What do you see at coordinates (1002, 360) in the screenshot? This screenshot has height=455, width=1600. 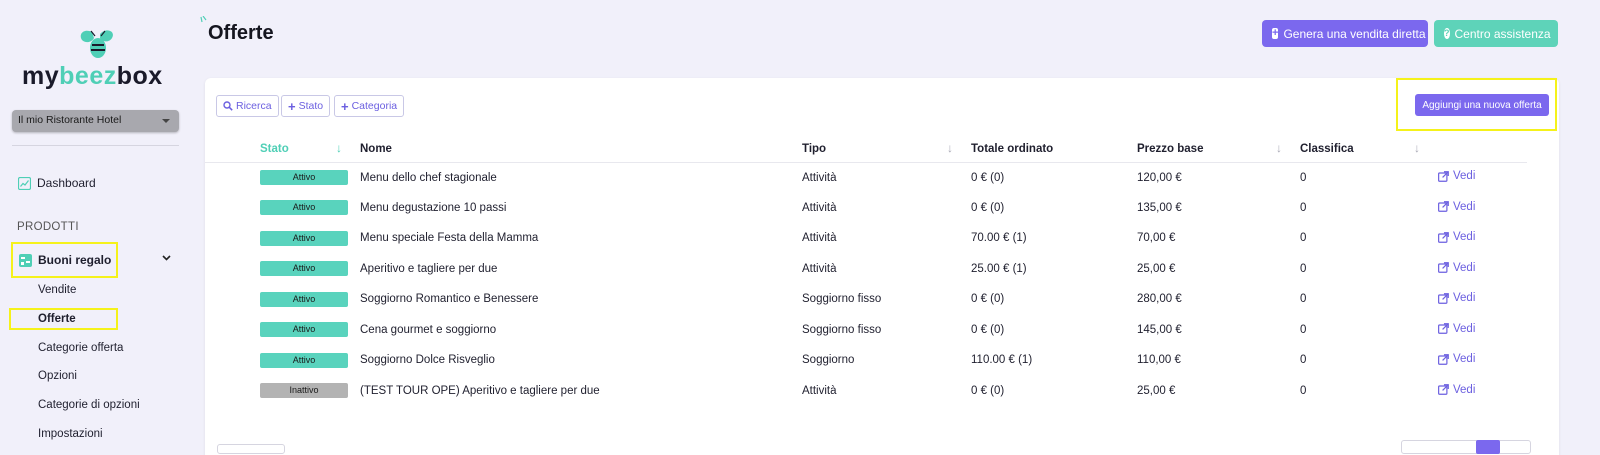 I see `cell-totale-ordinato: 110.00 € (1)` at bounding box center [1002, 360].